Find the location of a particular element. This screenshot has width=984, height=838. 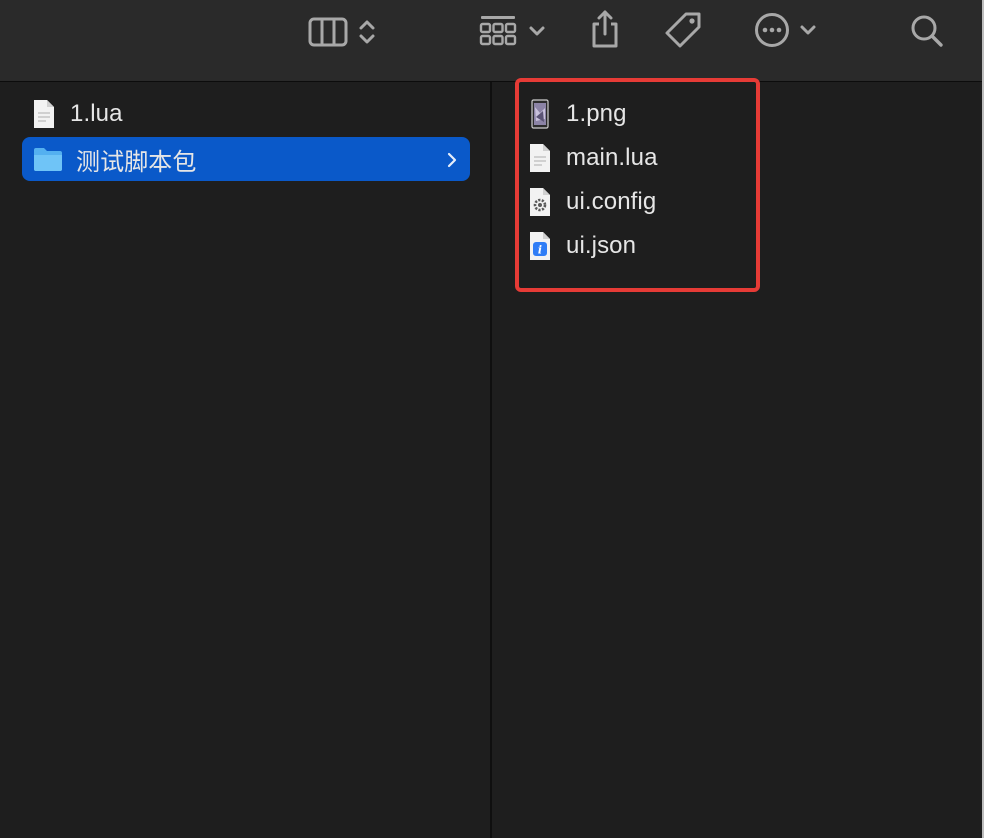

config-gear-document-icon is located at coordinates (540, 202).